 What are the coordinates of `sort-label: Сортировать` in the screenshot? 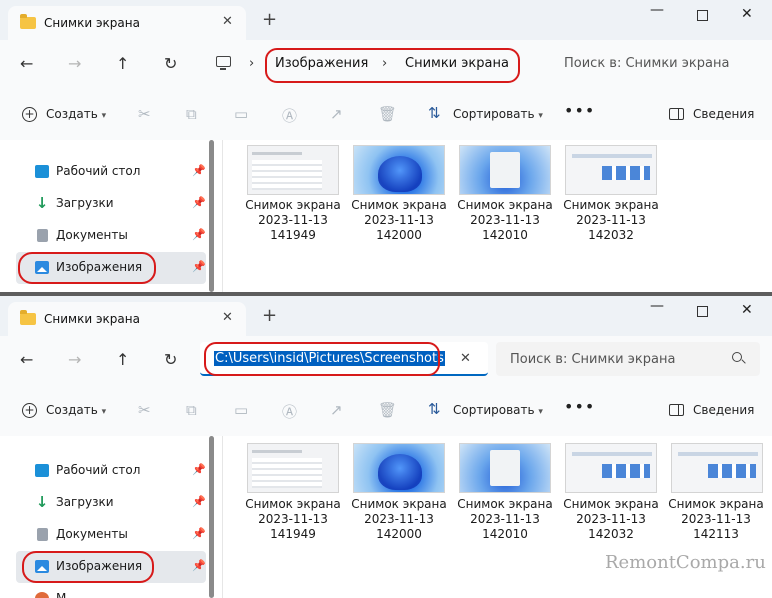 It's located at (494, 410).